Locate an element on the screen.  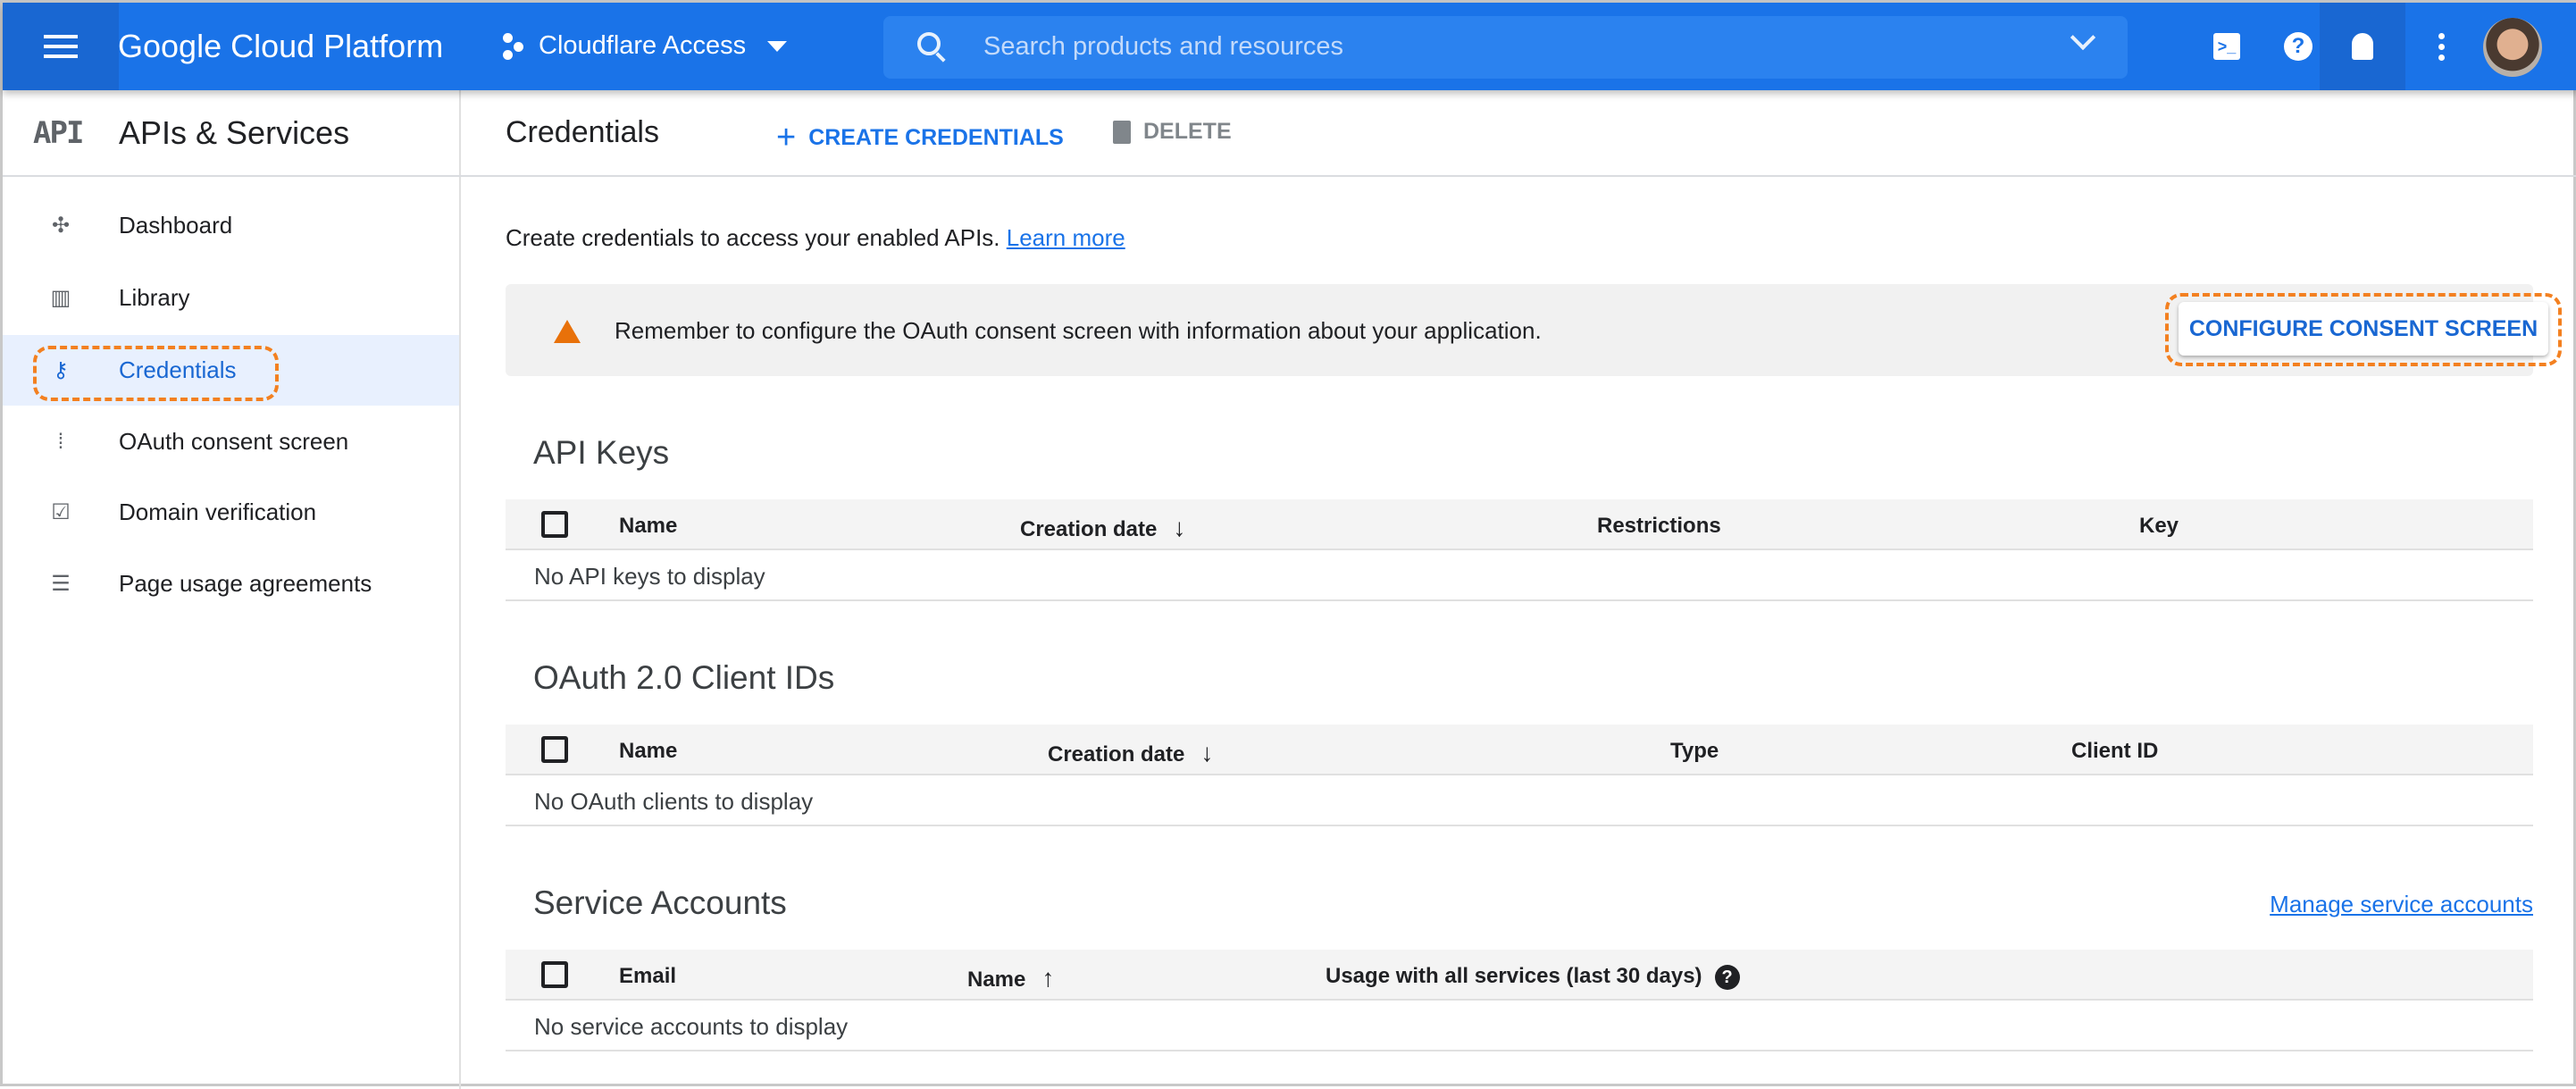
api-keys-table-header: Name Creation date ↓ Restrictions Key is located at coordinates (1520, 524).